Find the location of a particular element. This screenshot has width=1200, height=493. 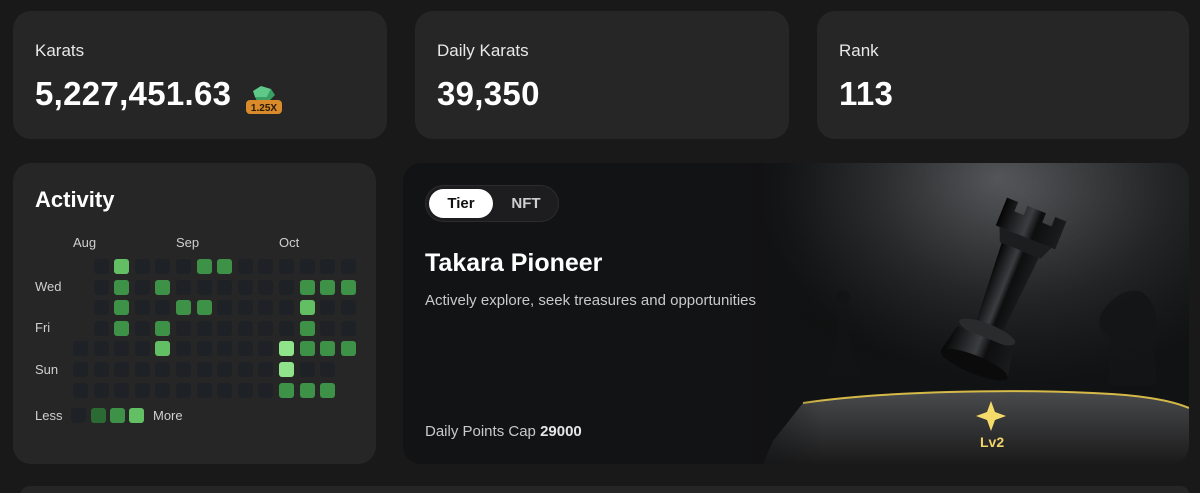

daily-points-cap: Daily Points Cap 29000 is located at coordinates (503, 431).